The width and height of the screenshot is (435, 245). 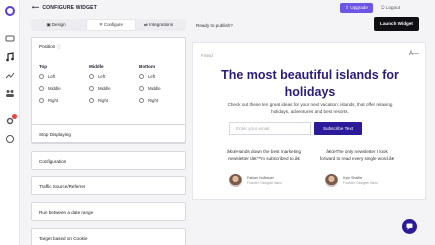 I want to click on chat-icon, so click(x=10, y=39).